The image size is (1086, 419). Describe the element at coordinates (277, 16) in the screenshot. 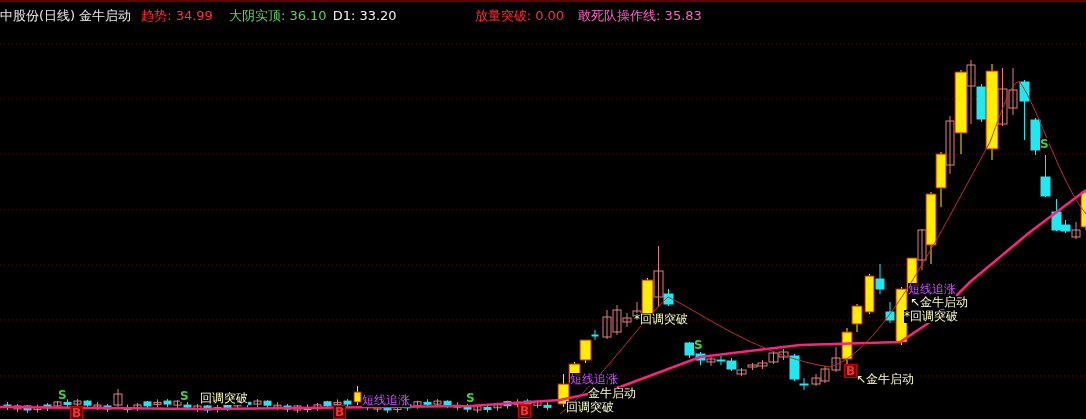

I see `indicator-reading: 大阴实顶: 36.10` at that location.